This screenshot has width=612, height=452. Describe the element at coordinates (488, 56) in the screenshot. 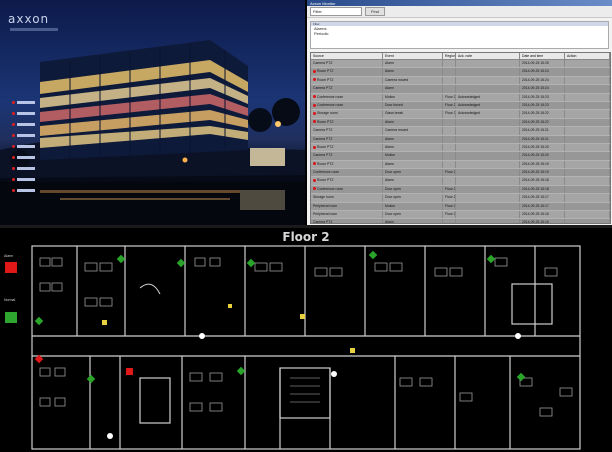

I see `col-note: Ack. note` at that location.